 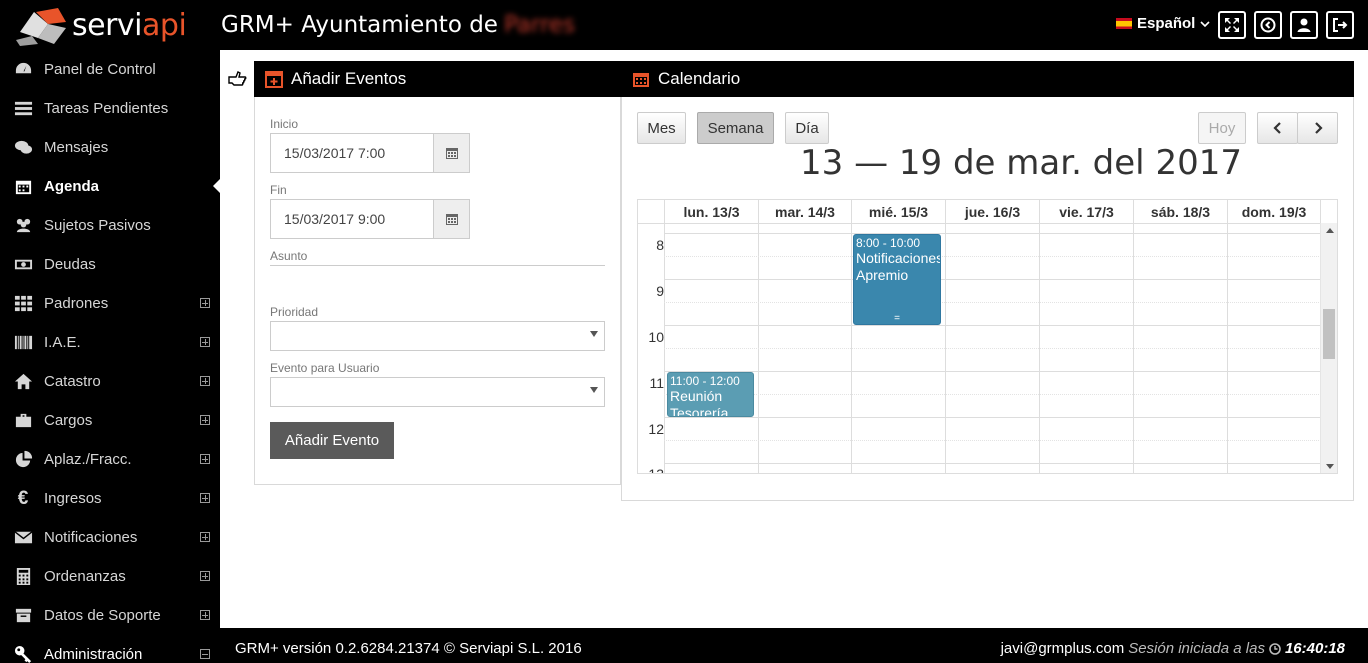 What do you see at coordinates (72, 381) in the screenshot?
I see `sidebar-item-label: Catastro` at bounding box center [72, 381].